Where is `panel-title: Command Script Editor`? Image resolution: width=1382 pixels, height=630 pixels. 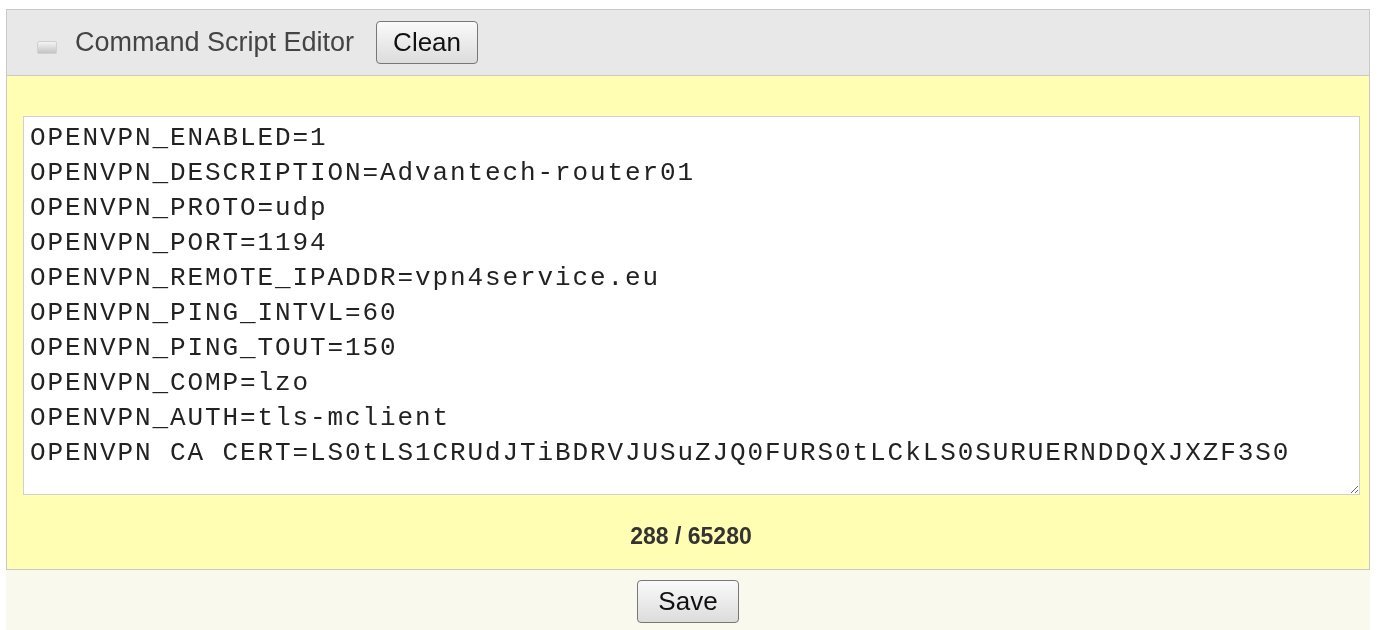 panel-title: Command Script Editor is located at coordinates (215, 42).